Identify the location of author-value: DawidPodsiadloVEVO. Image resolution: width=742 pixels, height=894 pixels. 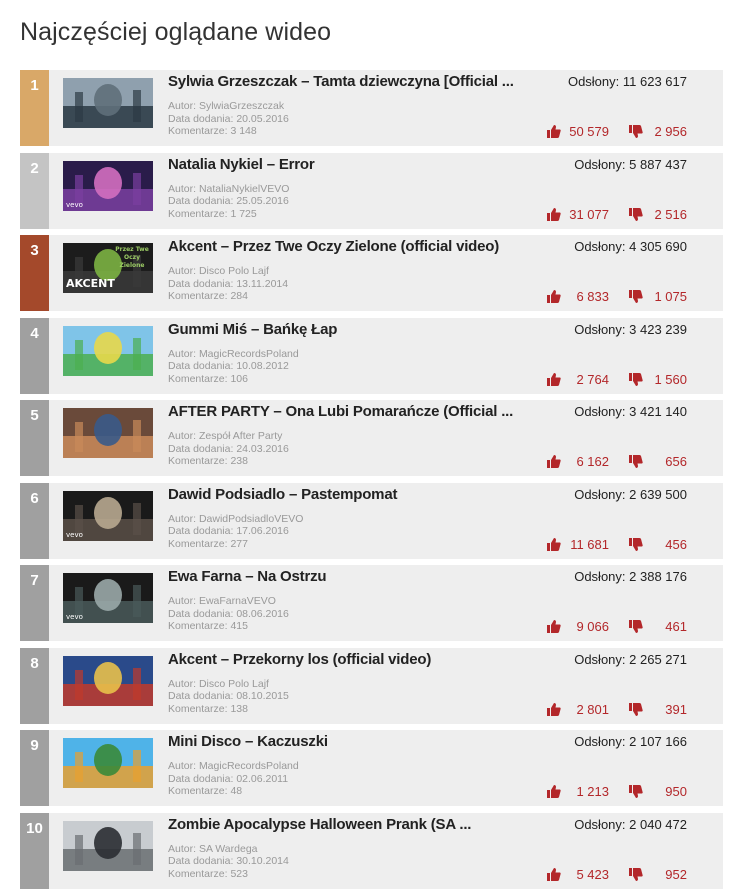
(251, 518).